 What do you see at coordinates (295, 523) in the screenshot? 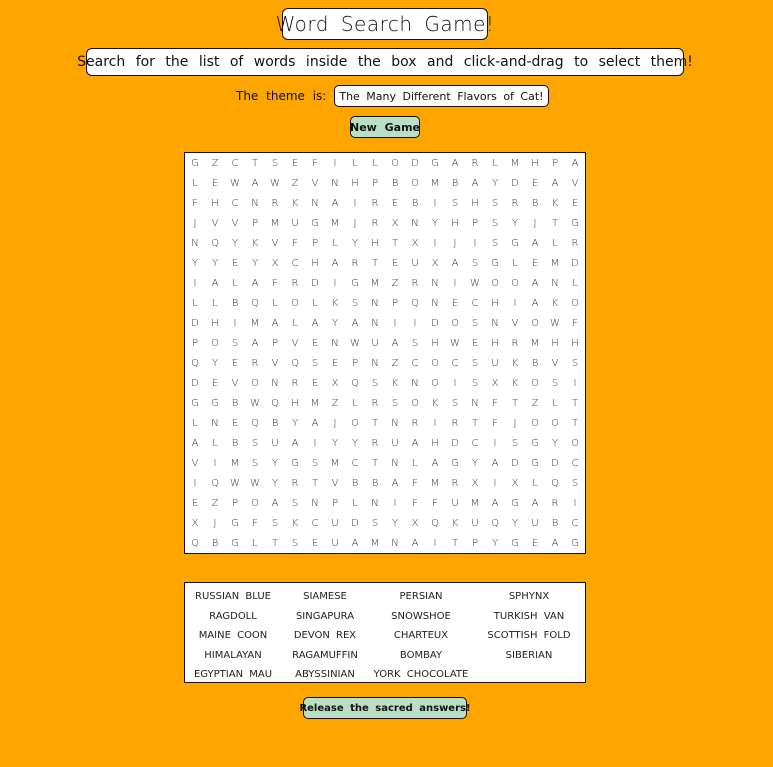
I see `grid-cell: K` at bounding box center [295, 523].